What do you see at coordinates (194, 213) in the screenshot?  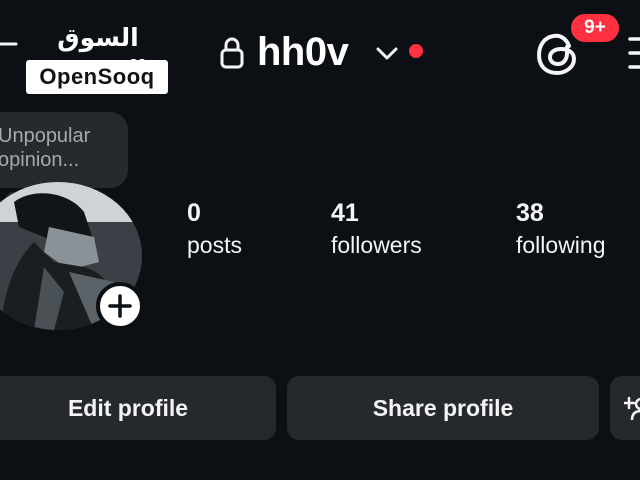 I see `posts-count: 0` at bounding box center [194, 213].